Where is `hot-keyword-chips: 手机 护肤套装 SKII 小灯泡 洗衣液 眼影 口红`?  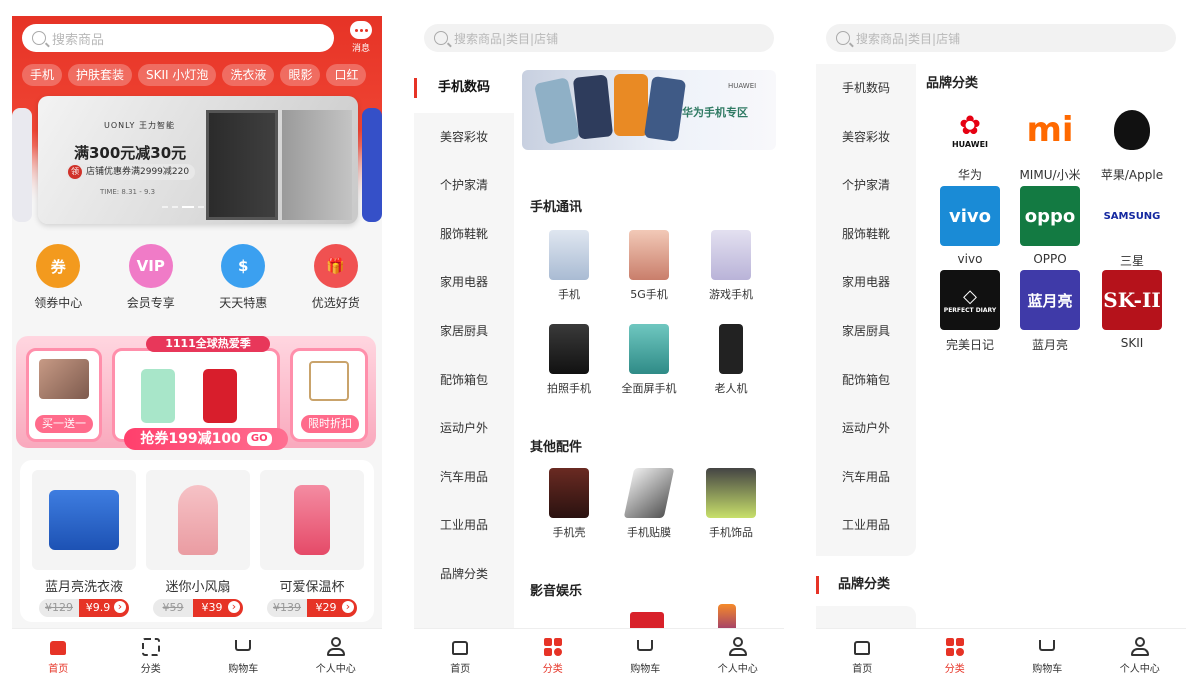
hot-keyword-chips: 手机 护肤套装 SKII 小灯泡 洗衣液 眼影 口红 is located at coordinates (200, 76).